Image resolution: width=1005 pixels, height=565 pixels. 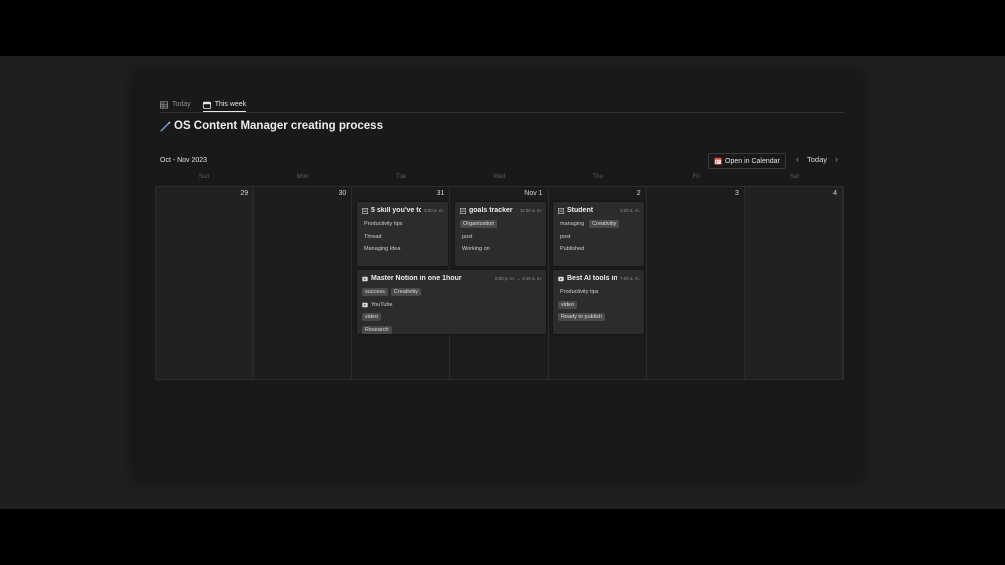 What do you see at coordinates (518, 278) in the screenshot?
I see `event-time: 5:00 p. m. → 3:45 a. m.` at bounding box center [518, 278].